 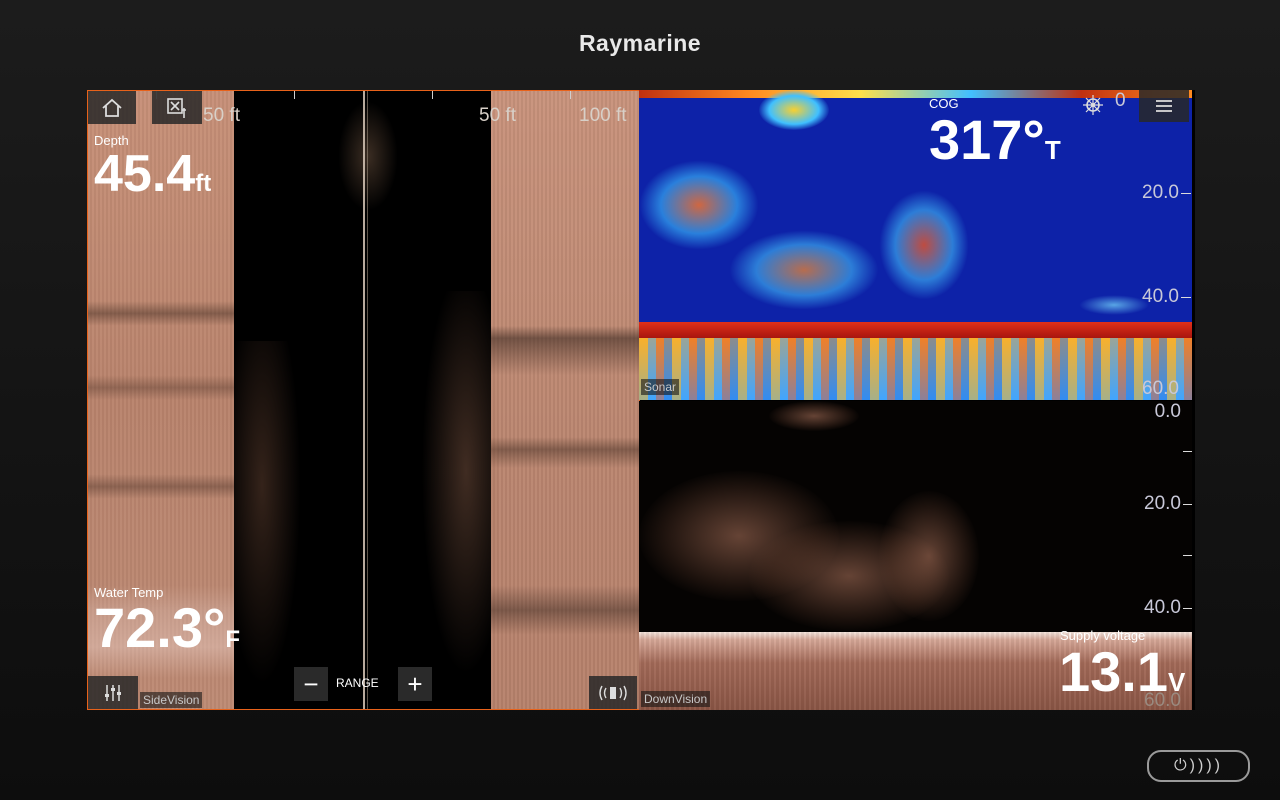 I want to click on downvision-fish-return, so click(x=929, y=556).